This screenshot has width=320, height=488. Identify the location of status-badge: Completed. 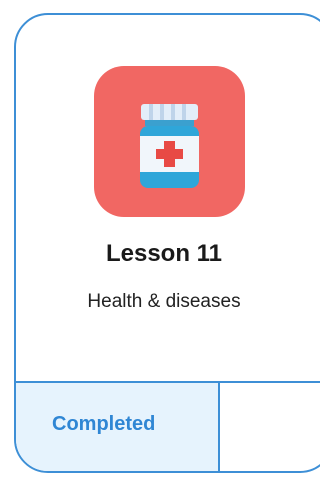
(118, 427).